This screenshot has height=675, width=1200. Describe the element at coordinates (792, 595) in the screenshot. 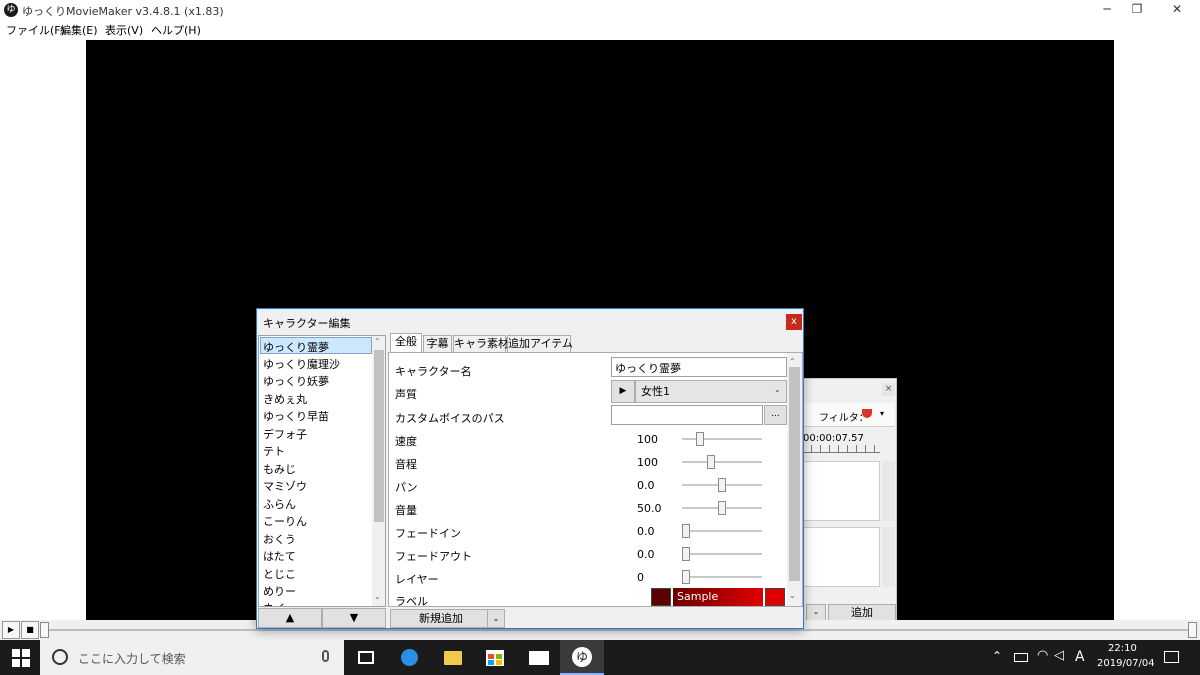

I see `panel-scroll-down-icon: ⌄` at that location.